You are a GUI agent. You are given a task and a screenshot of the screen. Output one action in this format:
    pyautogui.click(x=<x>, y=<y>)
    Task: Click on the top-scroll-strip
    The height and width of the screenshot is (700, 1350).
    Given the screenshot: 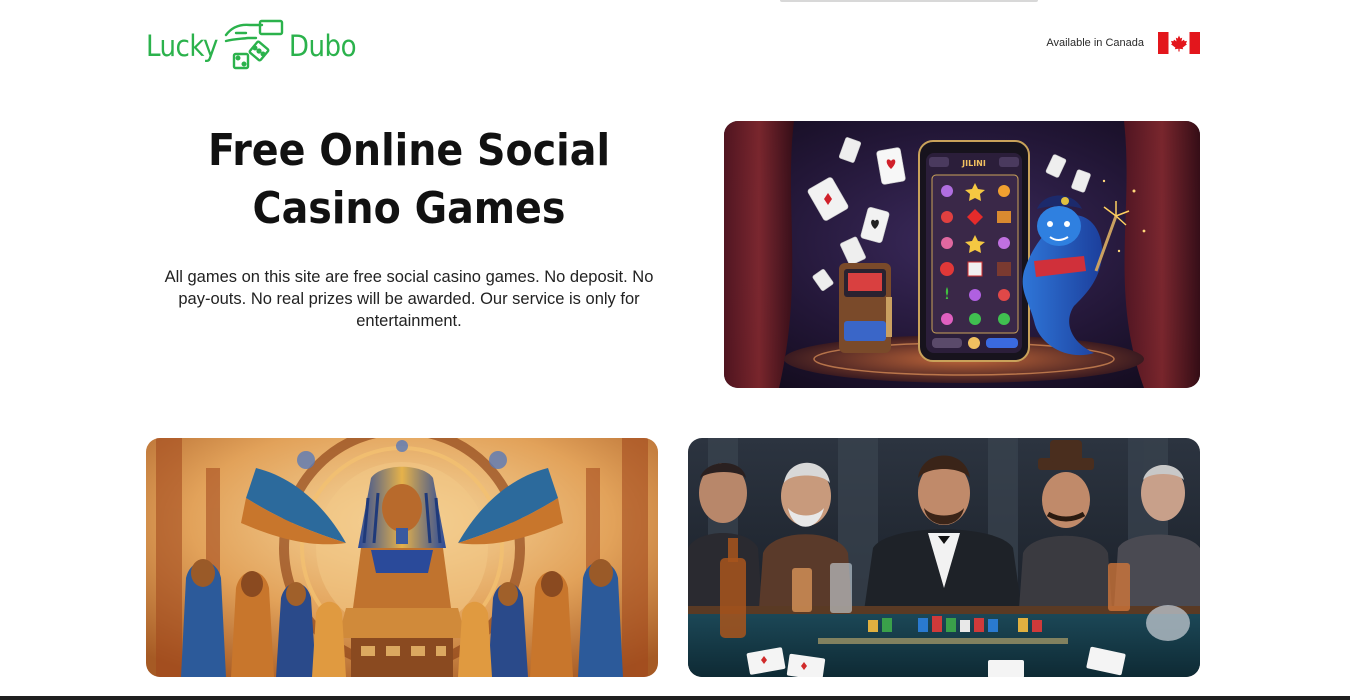 What is the action you would take?
    pyautogui.click(x=909, y=1)
    